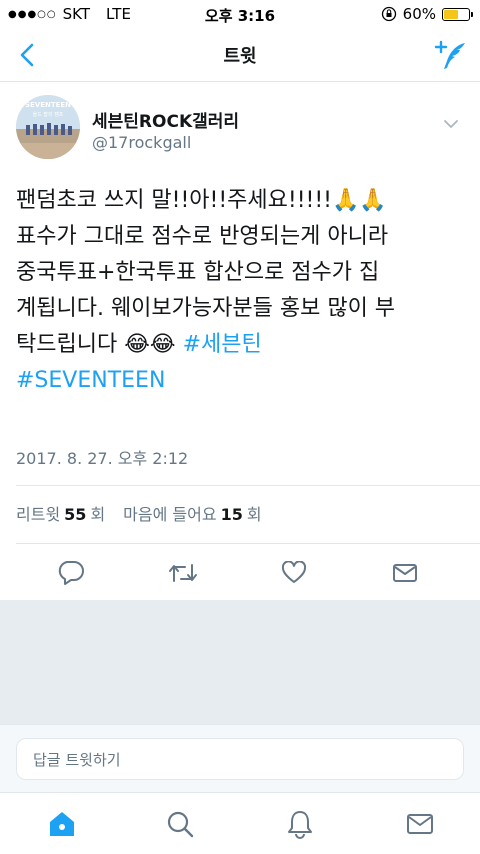 This screenshot has width=480, height=854. What do you see at coordinates (102, 458) in the screenshot?
I see `tweet-timestamp: 2017. 8. 27. 오후 2:12` at bounding box center [102, 458].